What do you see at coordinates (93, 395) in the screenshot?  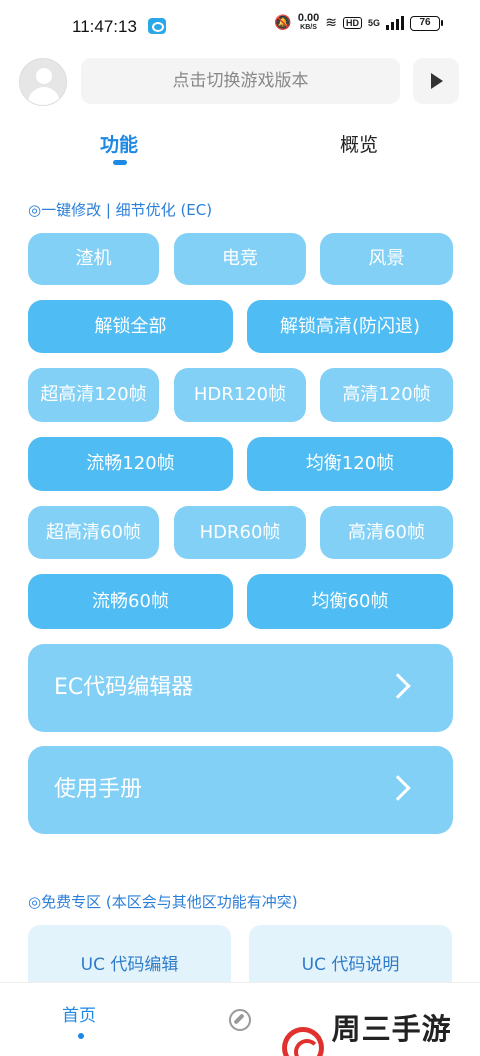 I see `uhd-120fps-button: 超高清120帧` at bounding box center [93, 395].